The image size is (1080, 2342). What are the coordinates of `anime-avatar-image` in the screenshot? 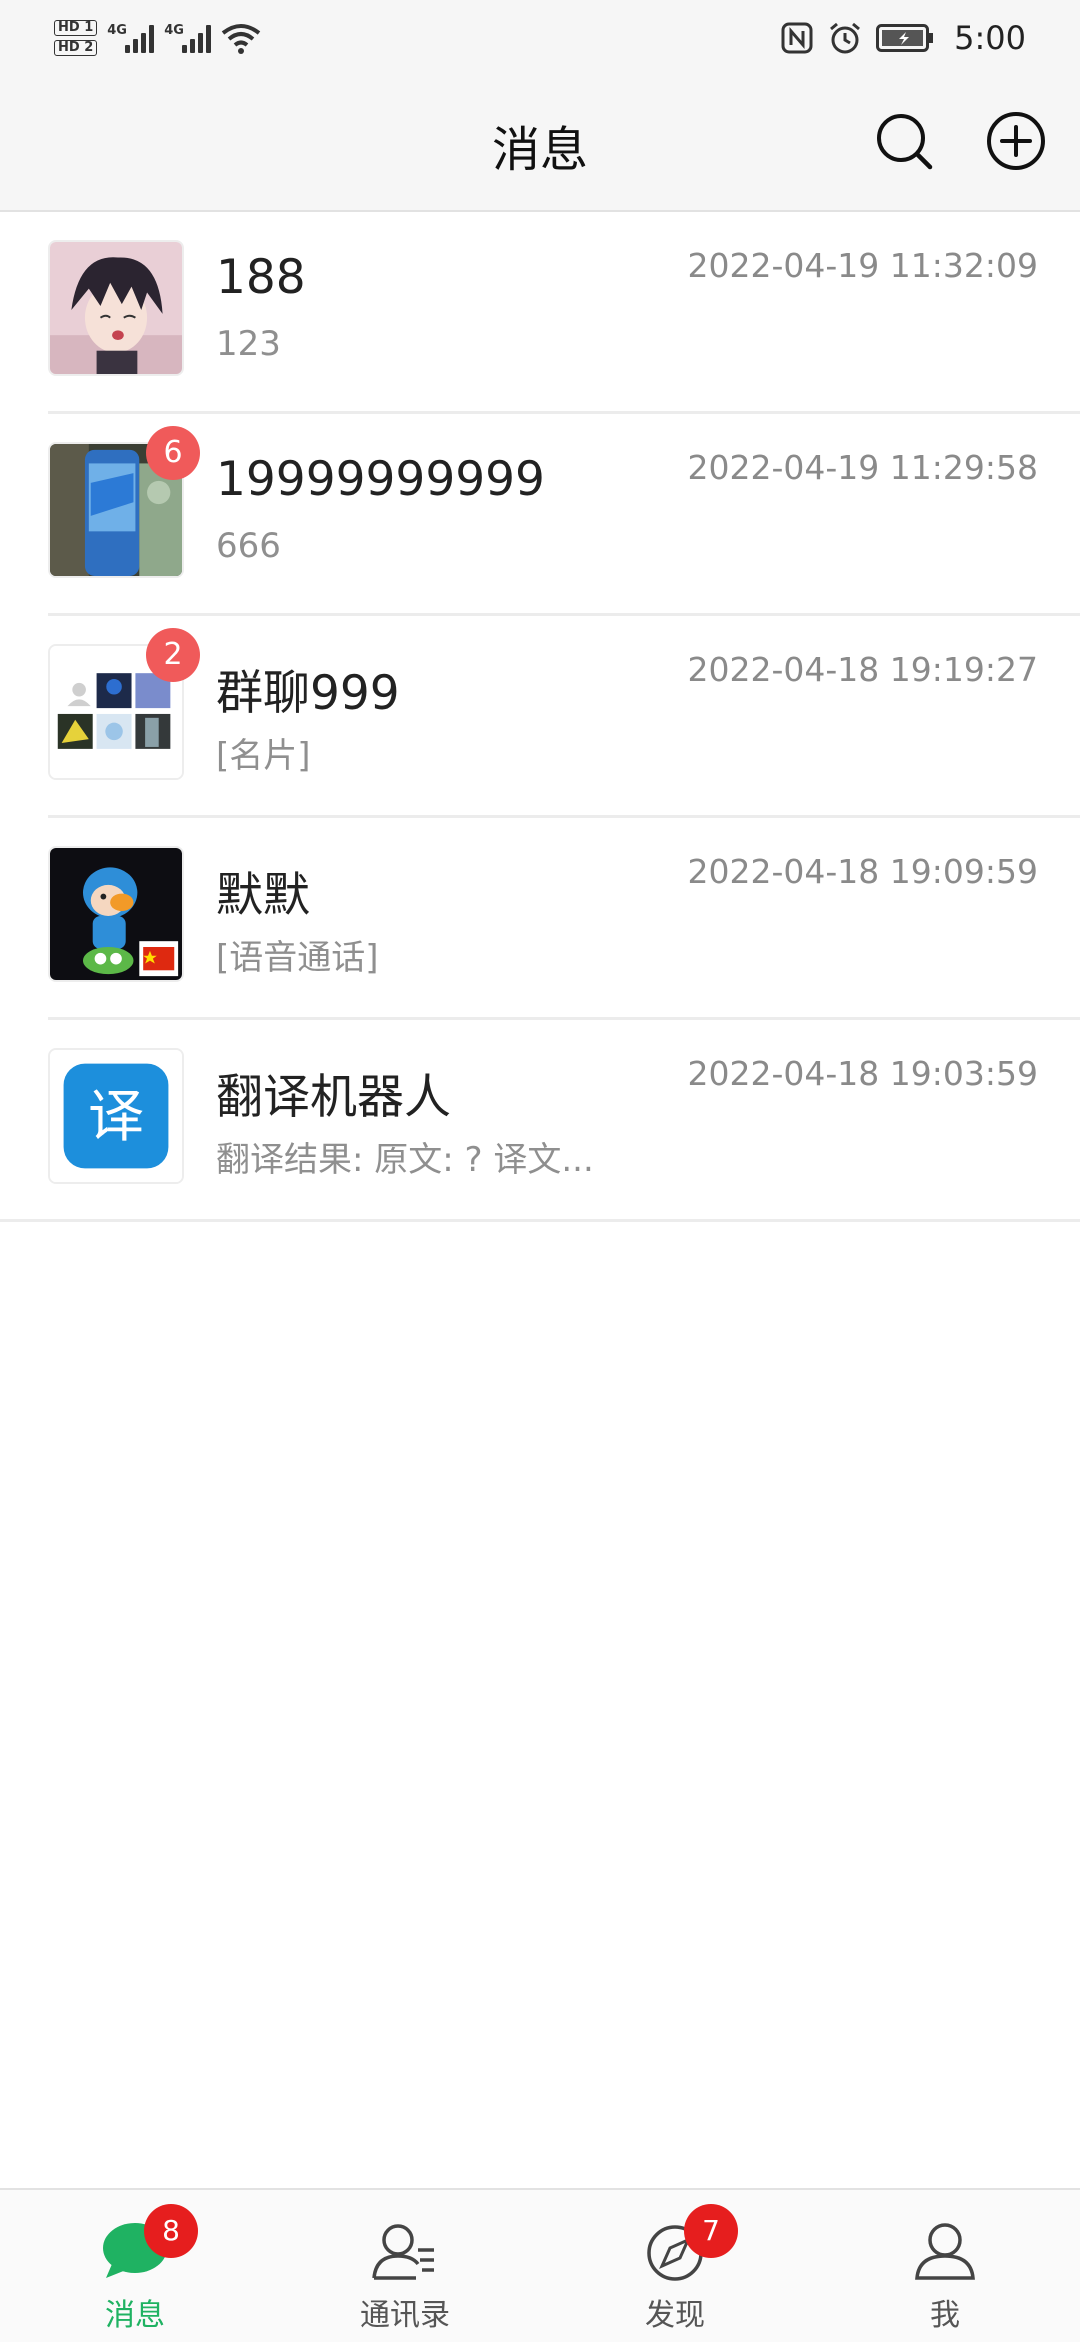 It's located at (116, 308).